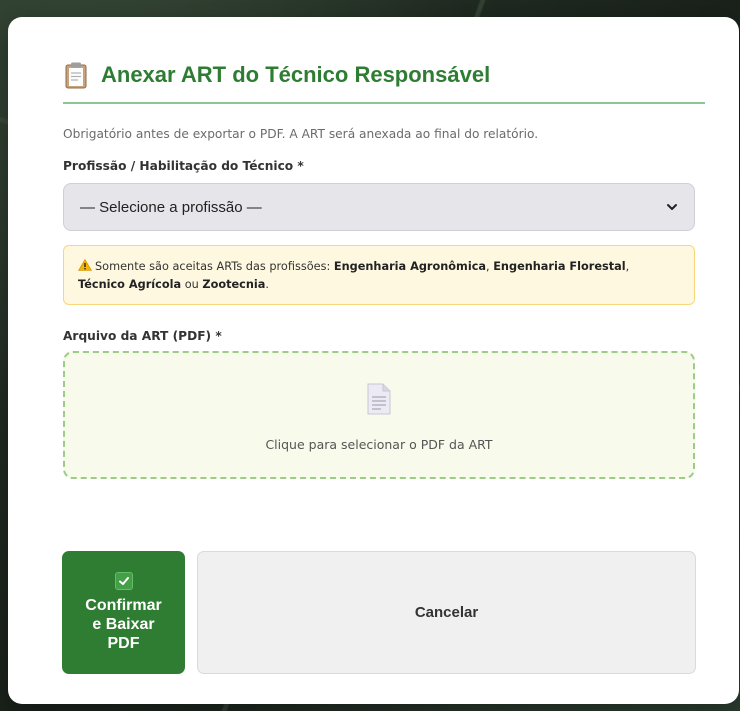  Describe the element at coordinates (142, 336) in the screenshot. I see `file-label: Arquivo da ART (PDF) *` at that location.